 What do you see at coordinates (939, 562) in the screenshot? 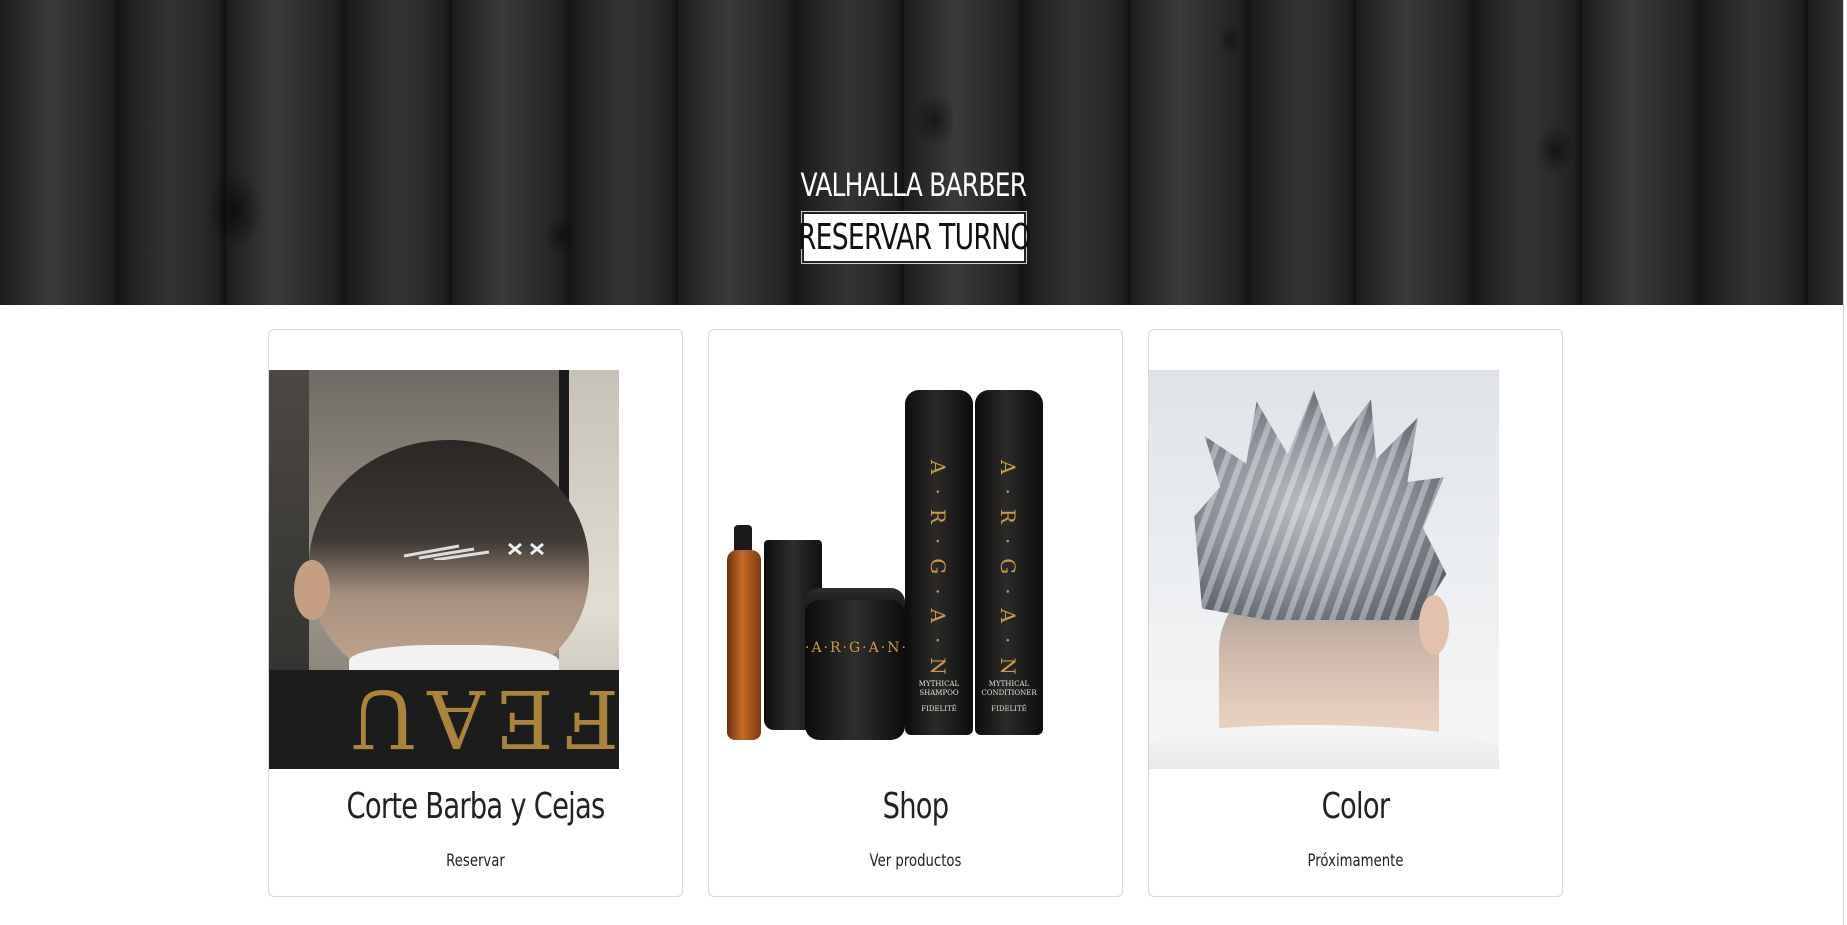
I see `shampoo-bottle: A·R·G·A·N MYTHICAL SHAMPOO FIDELITÉ` at bounding box center [939, 562].